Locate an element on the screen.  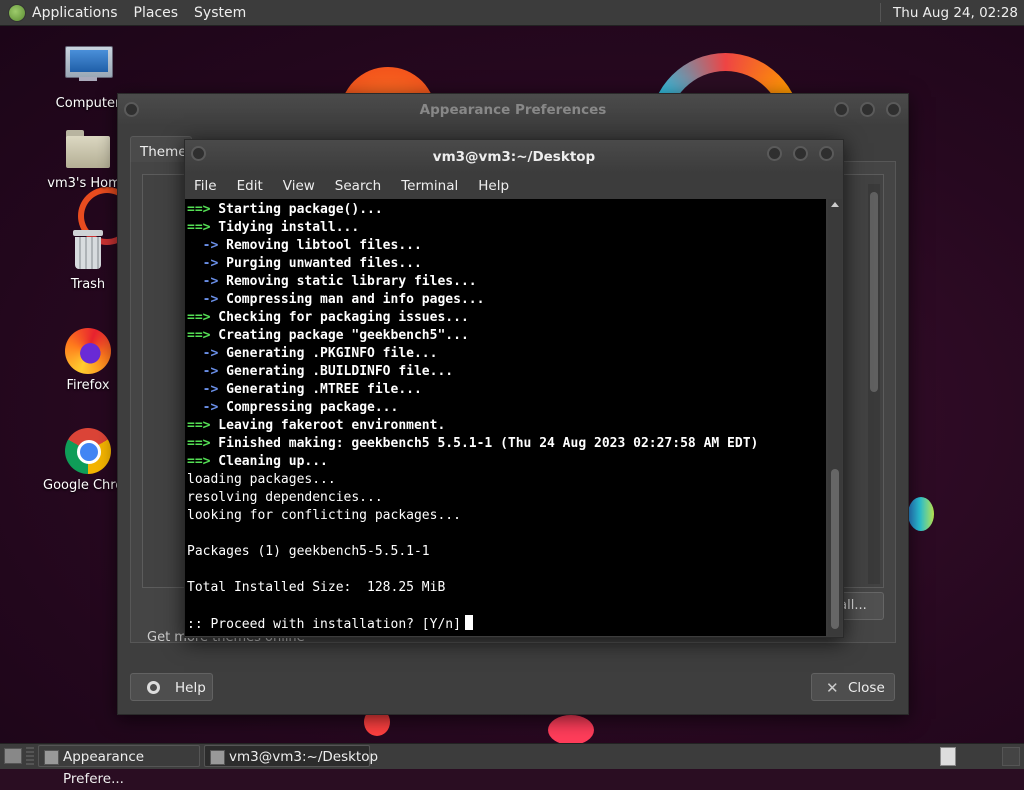
menu-help: Help is located at coordinates (493, 186).